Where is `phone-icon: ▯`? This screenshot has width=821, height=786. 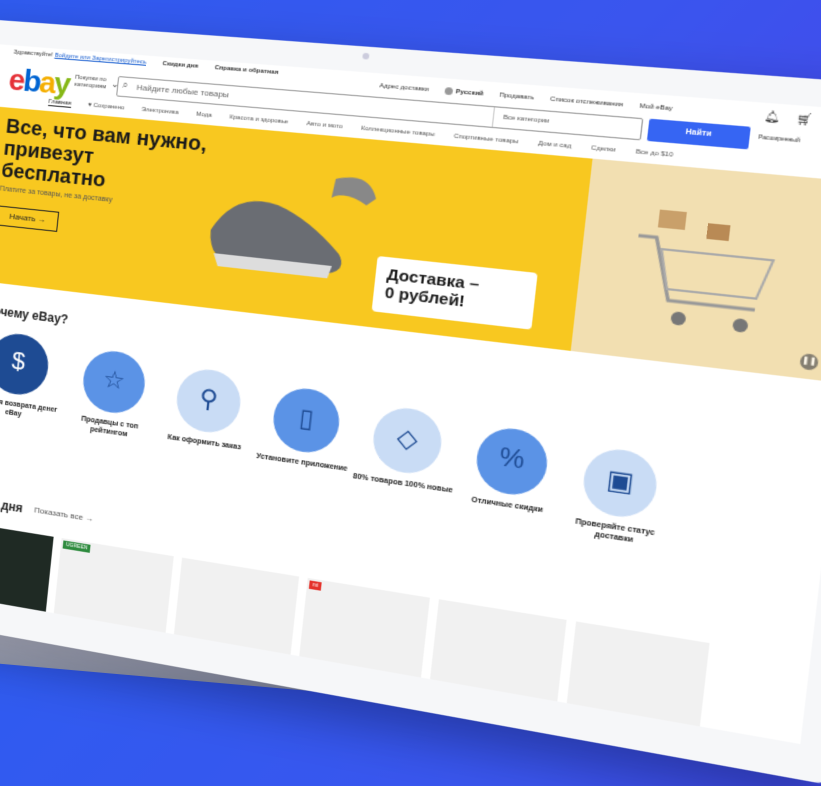 phone-icon: ▯ is located at coordinates (306, 419).